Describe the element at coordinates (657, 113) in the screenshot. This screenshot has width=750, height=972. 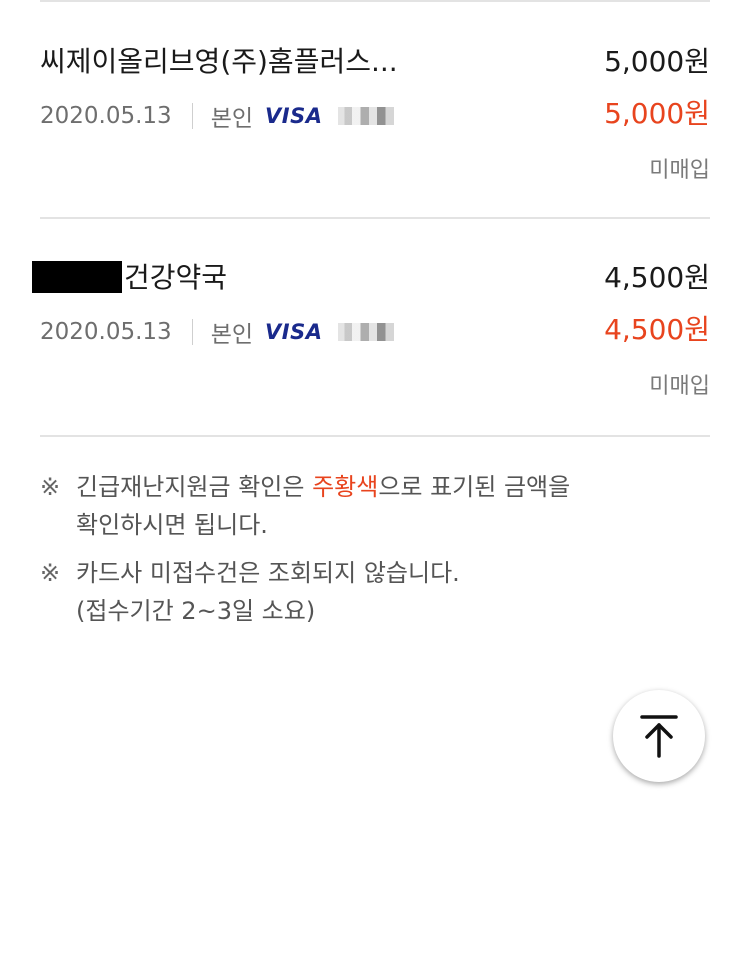
I see `approved-amount: 5,000원` at that location.